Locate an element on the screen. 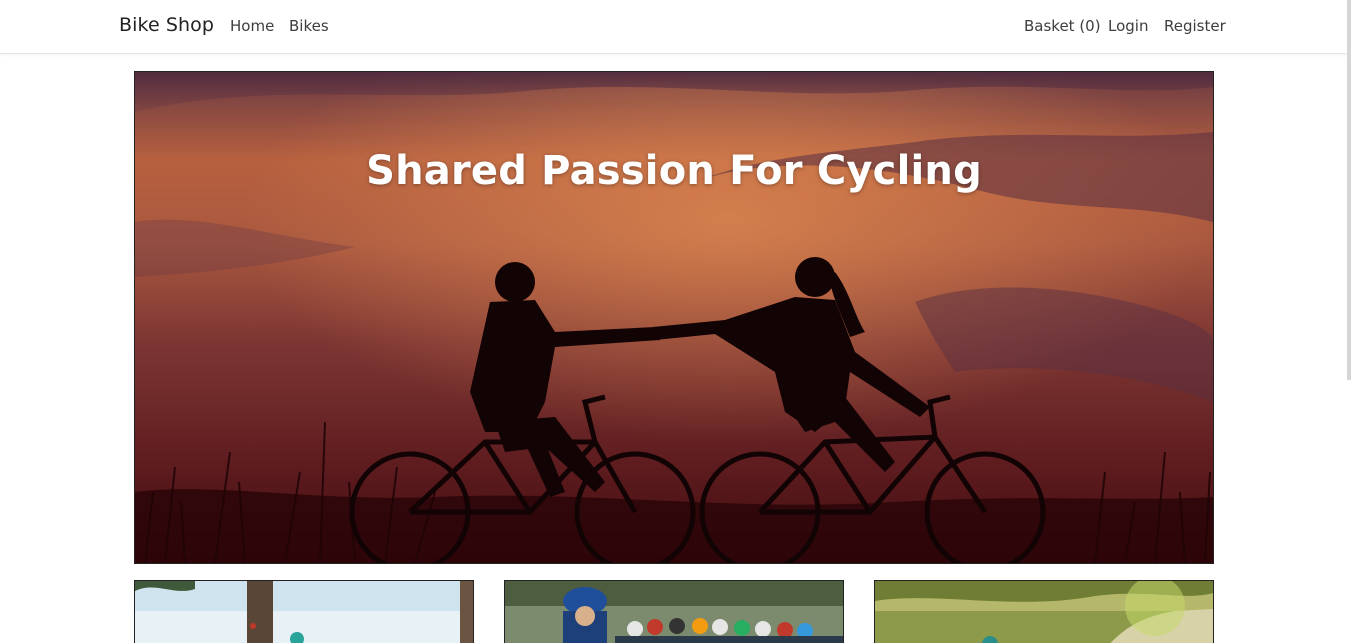  nav-home-link: Home is located at coordinates (252, 26).